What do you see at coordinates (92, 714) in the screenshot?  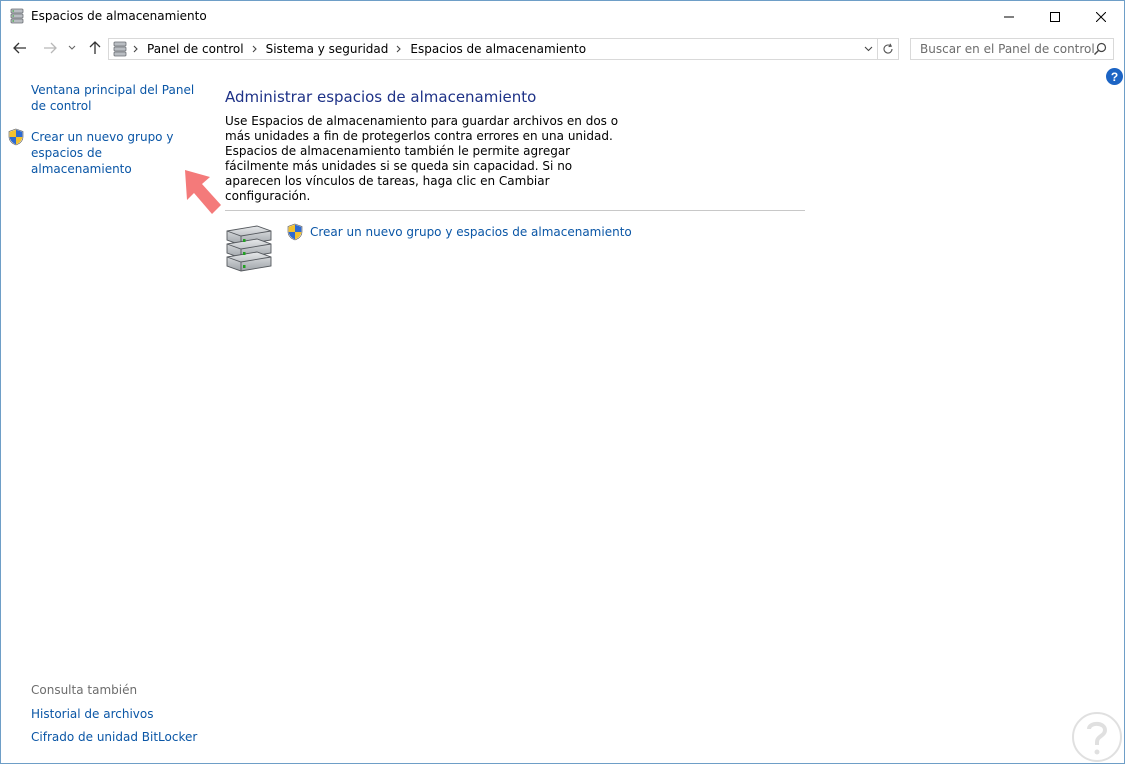 I see `file-history-link: Historial de archivos` at bounding box center [92, 714].